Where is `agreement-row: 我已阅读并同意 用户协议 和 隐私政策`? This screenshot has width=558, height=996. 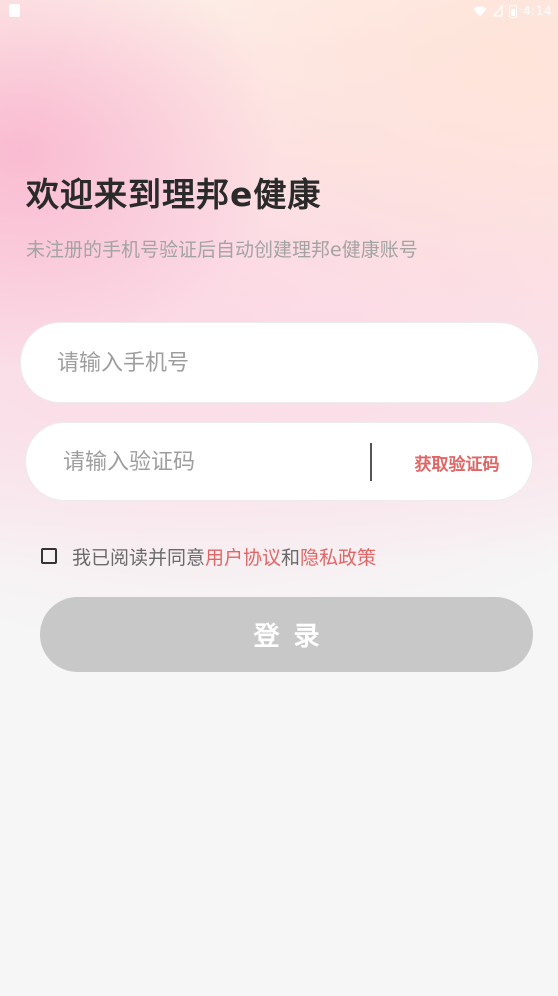 agreement-row: 我已阅读并同意 用户协议 和 隐私政策 is located at coordinates (208, 556).